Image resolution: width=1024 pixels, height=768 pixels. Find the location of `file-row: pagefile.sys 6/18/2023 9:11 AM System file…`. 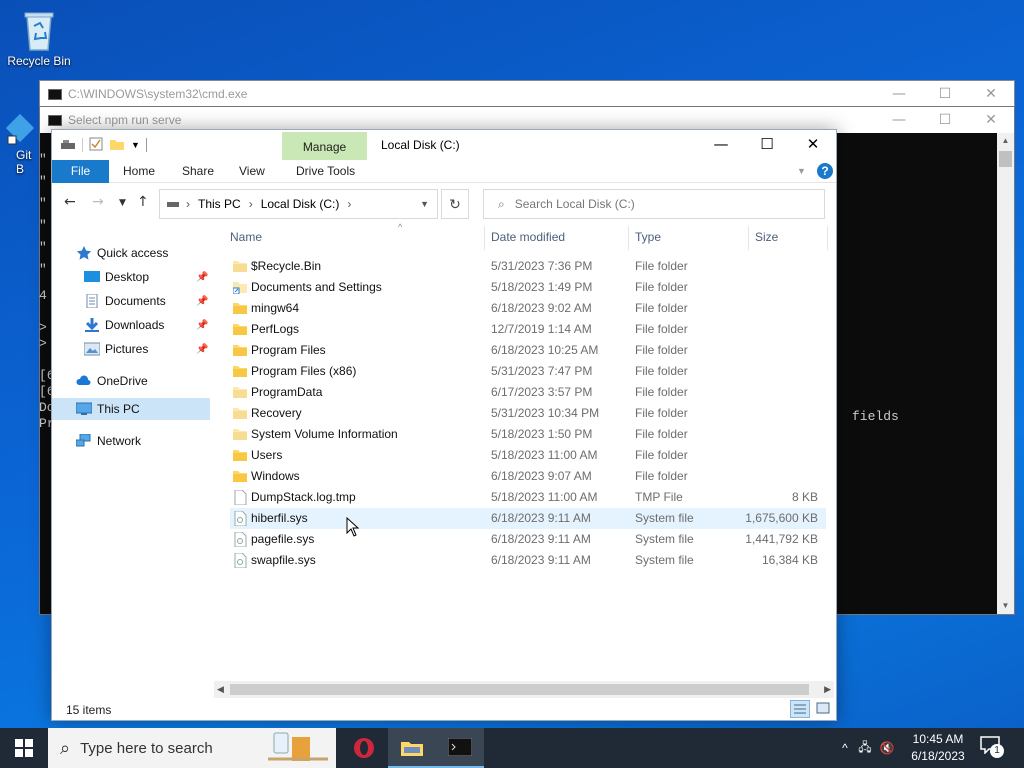

file-row: pagefile.sys 6/18/2023 9:11 AM System file… is located at coordinates (528, 539).